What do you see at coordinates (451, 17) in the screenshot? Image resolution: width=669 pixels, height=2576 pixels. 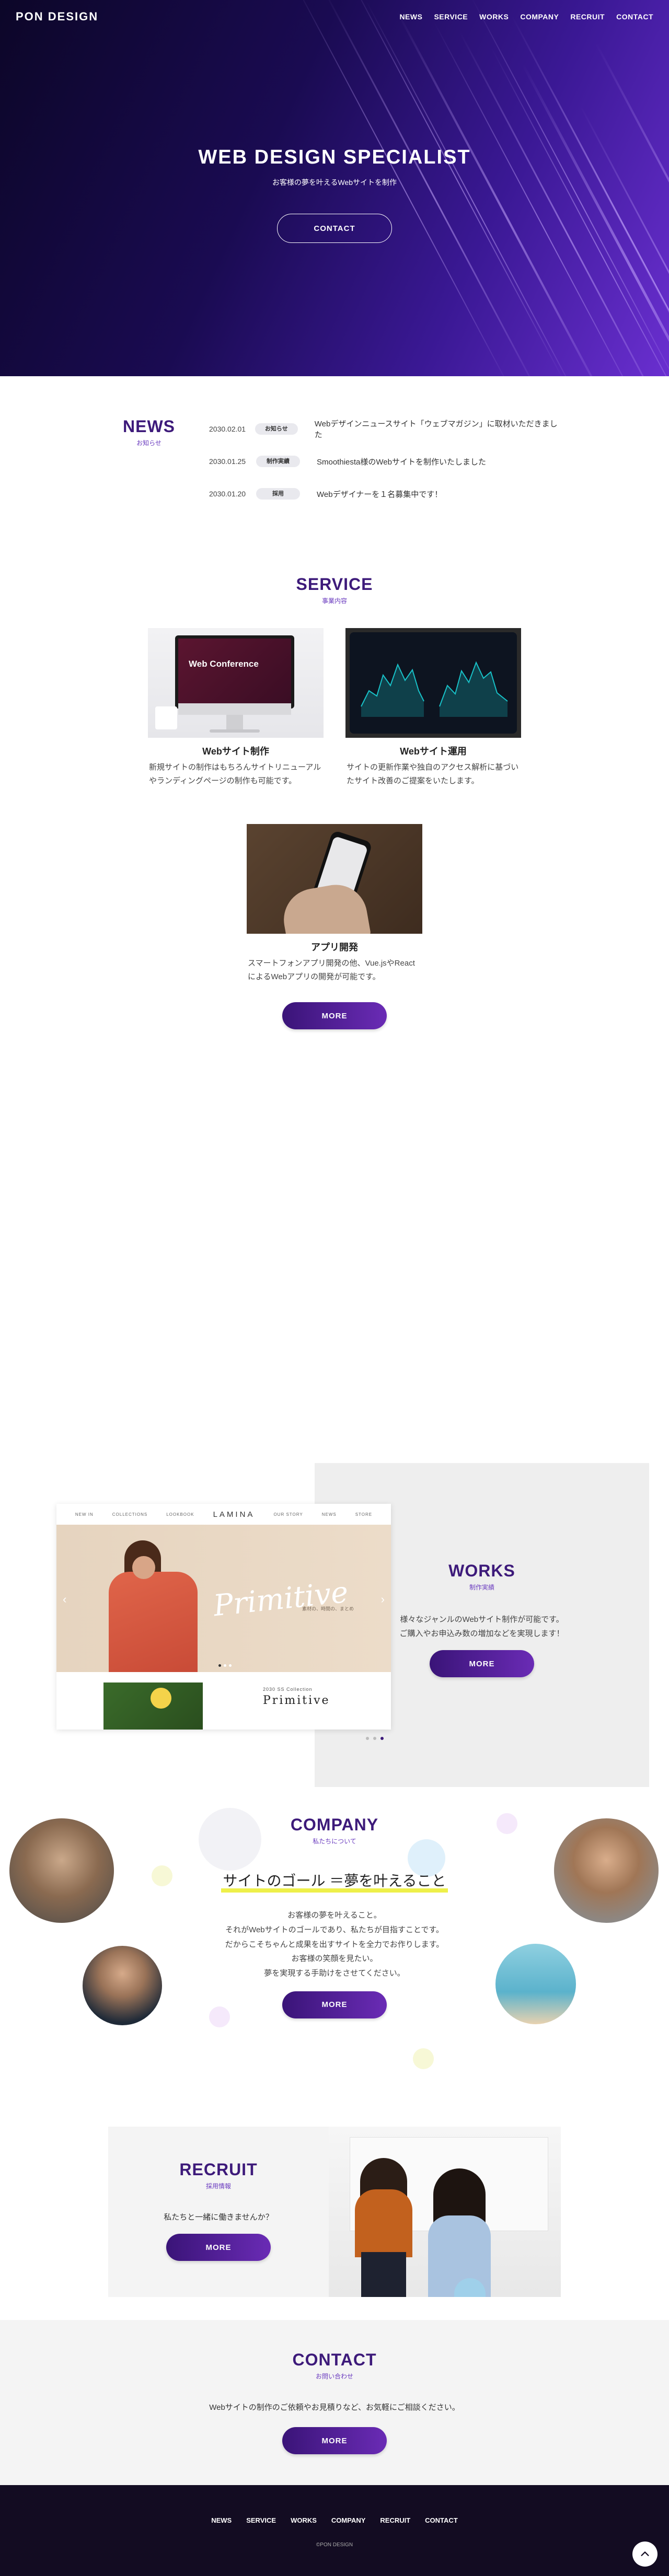 I see `nav-service: SERVICE` at bounding box center [451, 17].